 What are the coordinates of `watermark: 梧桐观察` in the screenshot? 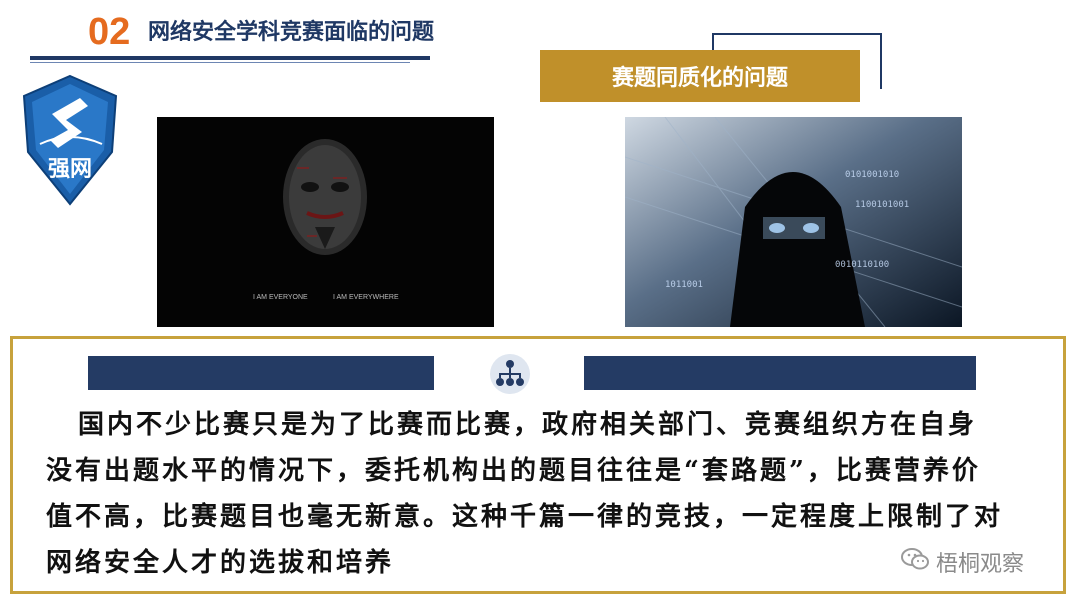 It's located at (962, 562).